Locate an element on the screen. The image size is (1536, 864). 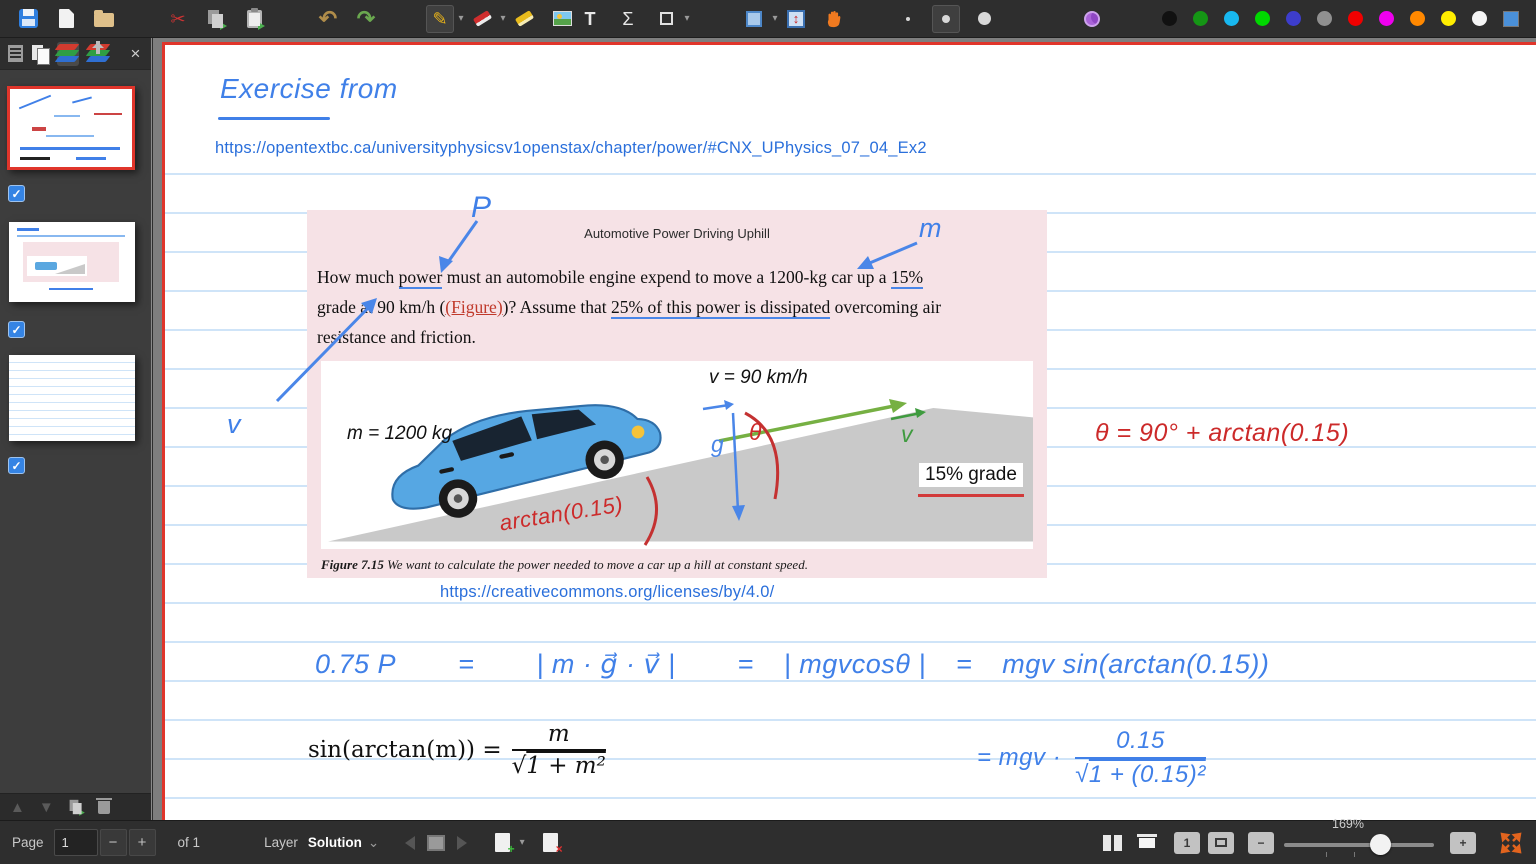
color-swatch-yellow is located at coordinates (1448, 18).